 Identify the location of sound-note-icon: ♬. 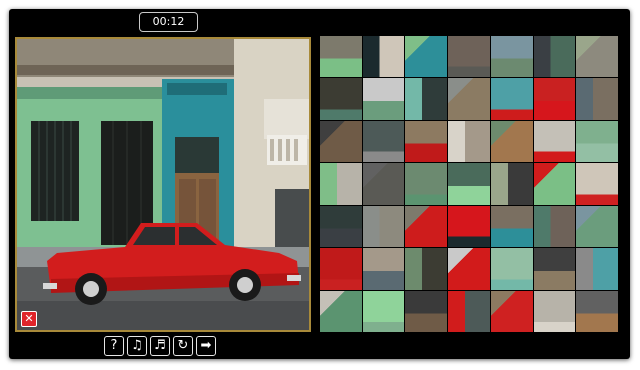
(160, 345).